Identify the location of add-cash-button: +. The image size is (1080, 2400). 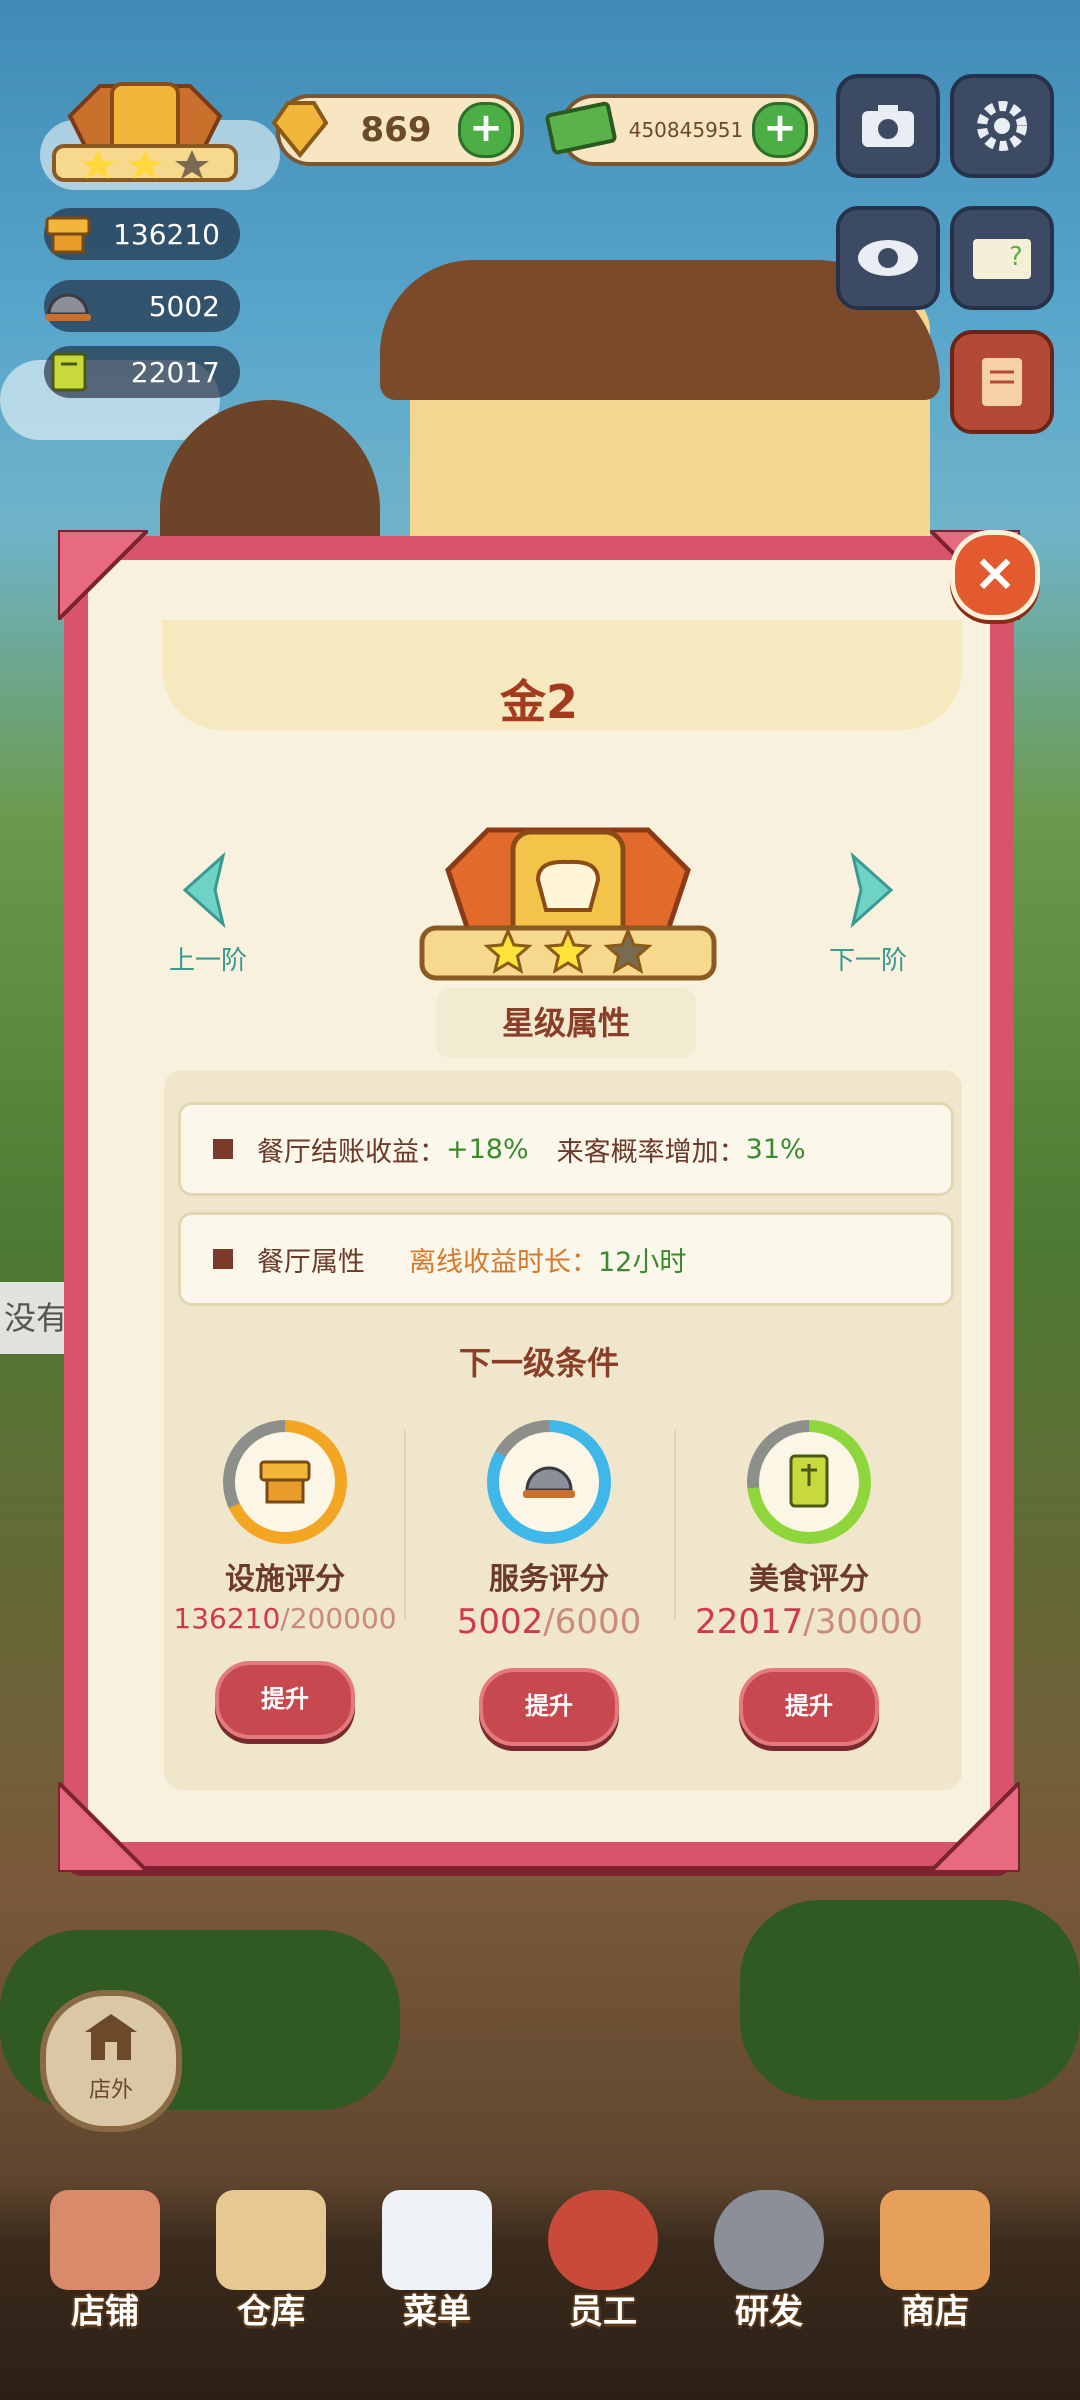
(780, 130).